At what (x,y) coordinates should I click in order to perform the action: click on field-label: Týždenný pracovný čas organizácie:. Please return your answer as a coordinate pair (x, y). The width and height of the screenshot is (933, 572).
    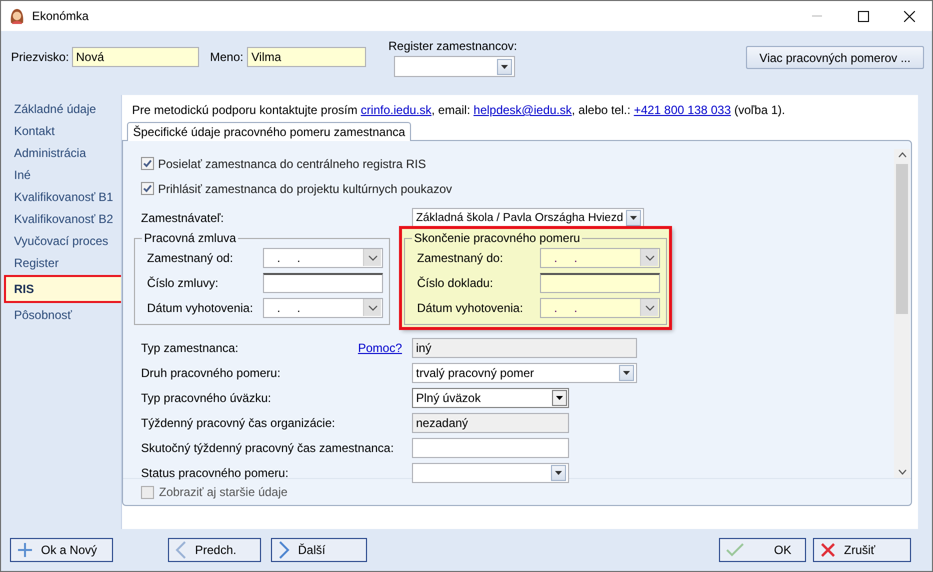
    Looking at the image, I should click on (238, 423).